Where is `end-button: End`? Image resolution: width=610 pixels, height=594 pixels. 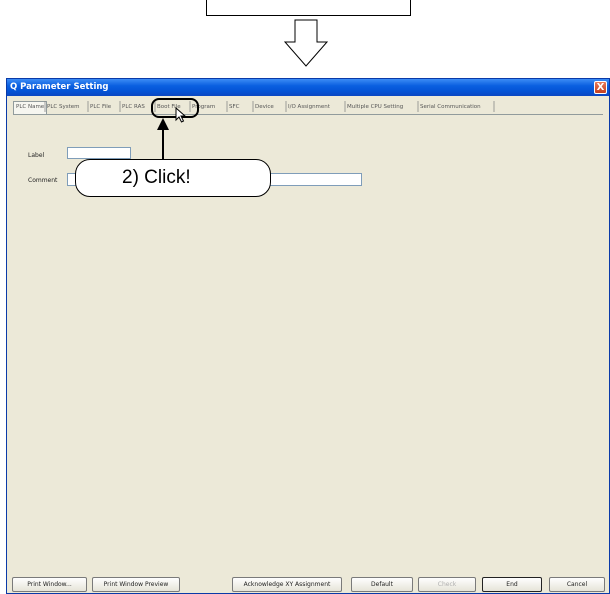 end-button: End is located at coordinates (512, 584).